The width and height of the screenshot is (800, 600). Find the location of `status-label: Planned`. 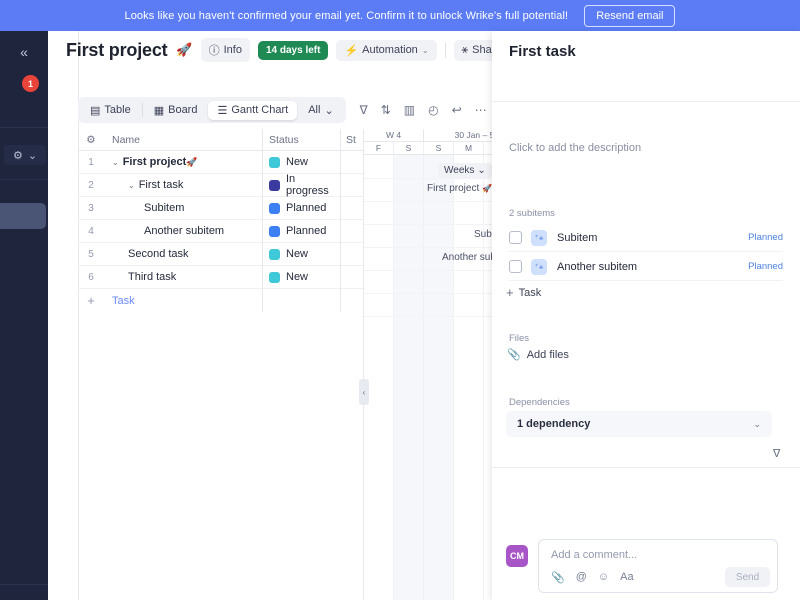

status-label: Planned is located at coordinates (306, 231).